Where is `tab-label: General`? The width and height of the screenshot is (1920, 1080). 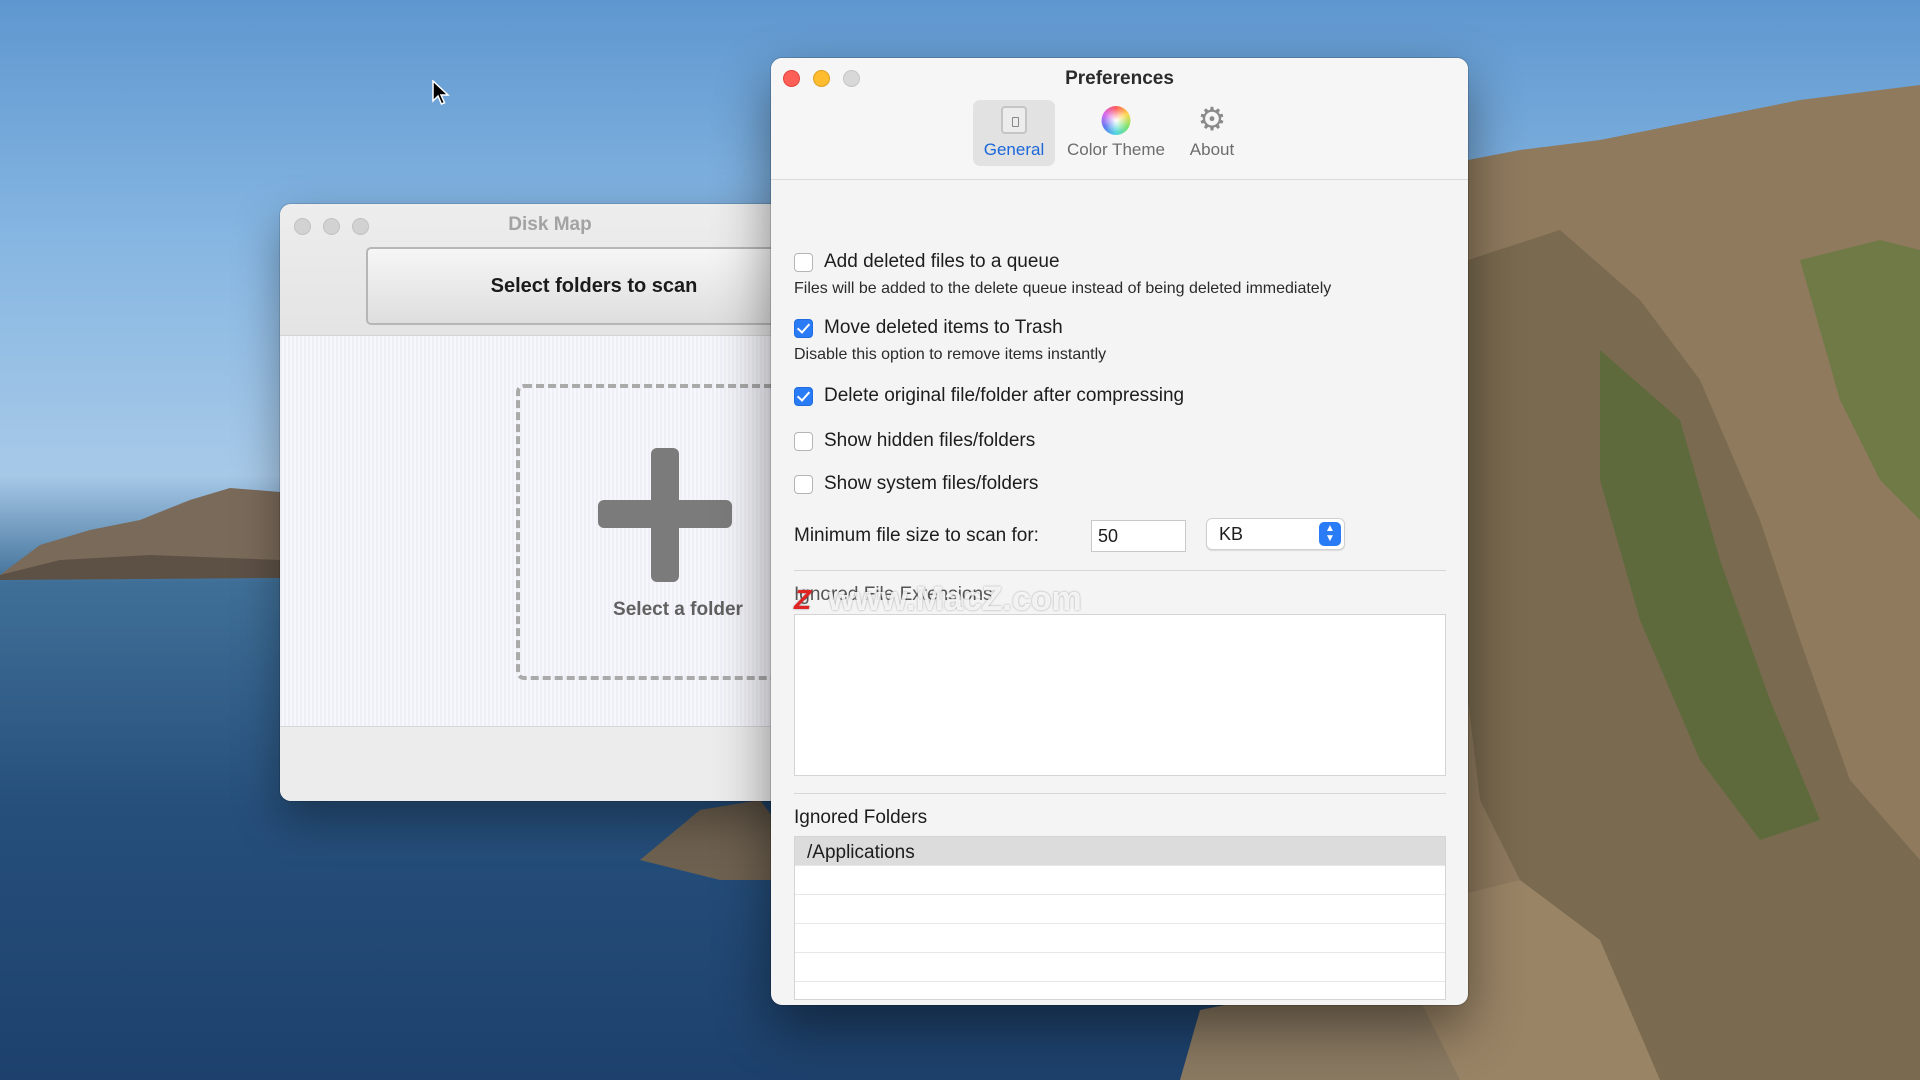 tab-label: General is located at coordinates (1014, 149).